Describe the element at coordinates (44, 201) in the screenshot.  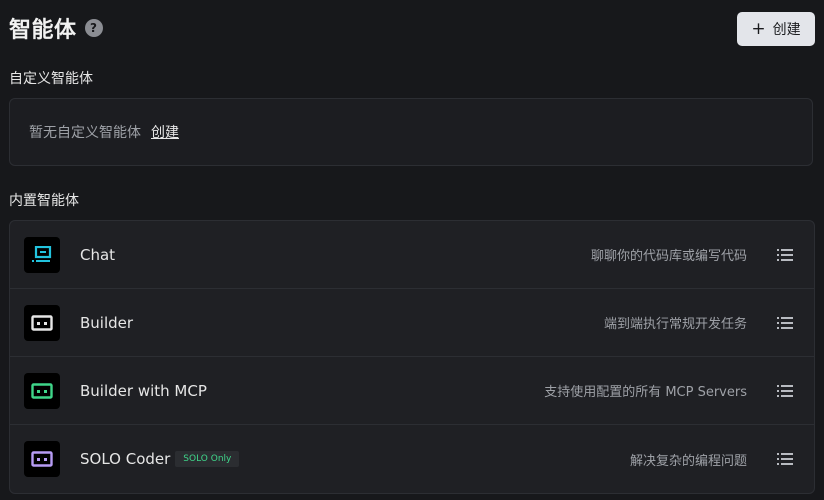
I see `builtin-agents-section-title: 内置智能体` at that location.